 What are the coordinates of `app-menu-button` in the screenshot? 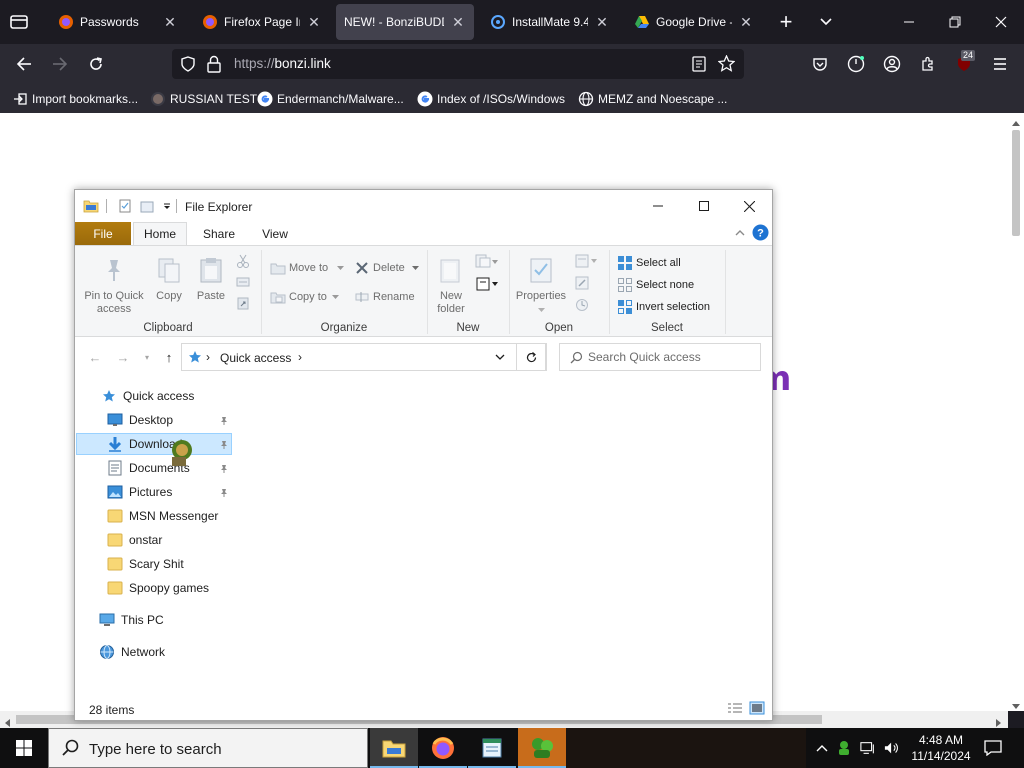 It's located at (1000, 64).